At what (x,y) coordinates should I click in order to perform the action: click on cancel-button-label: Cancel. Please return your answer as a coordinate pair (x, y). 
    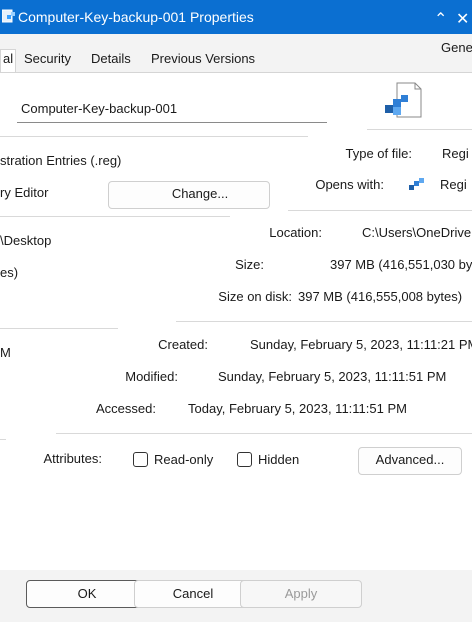
    Looking at the image, I should click on (193, 593).